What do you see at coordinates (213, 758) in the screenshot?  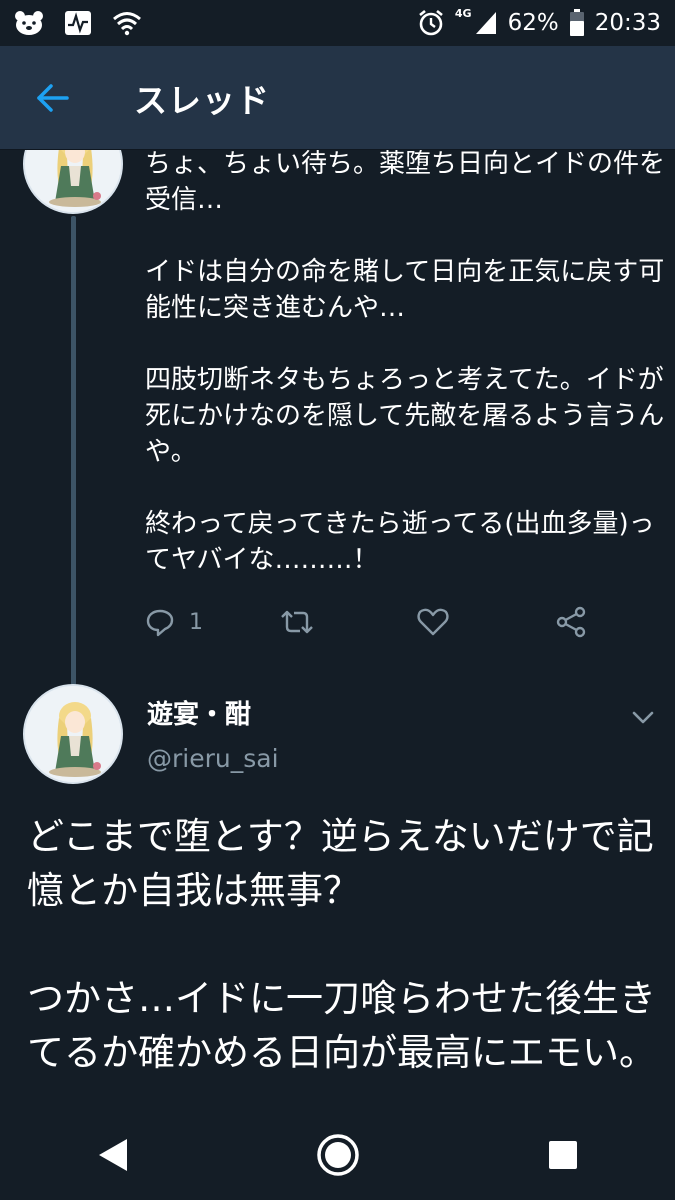 I see `author-handle: @rieru_sai` at bounding box center [213, 758].